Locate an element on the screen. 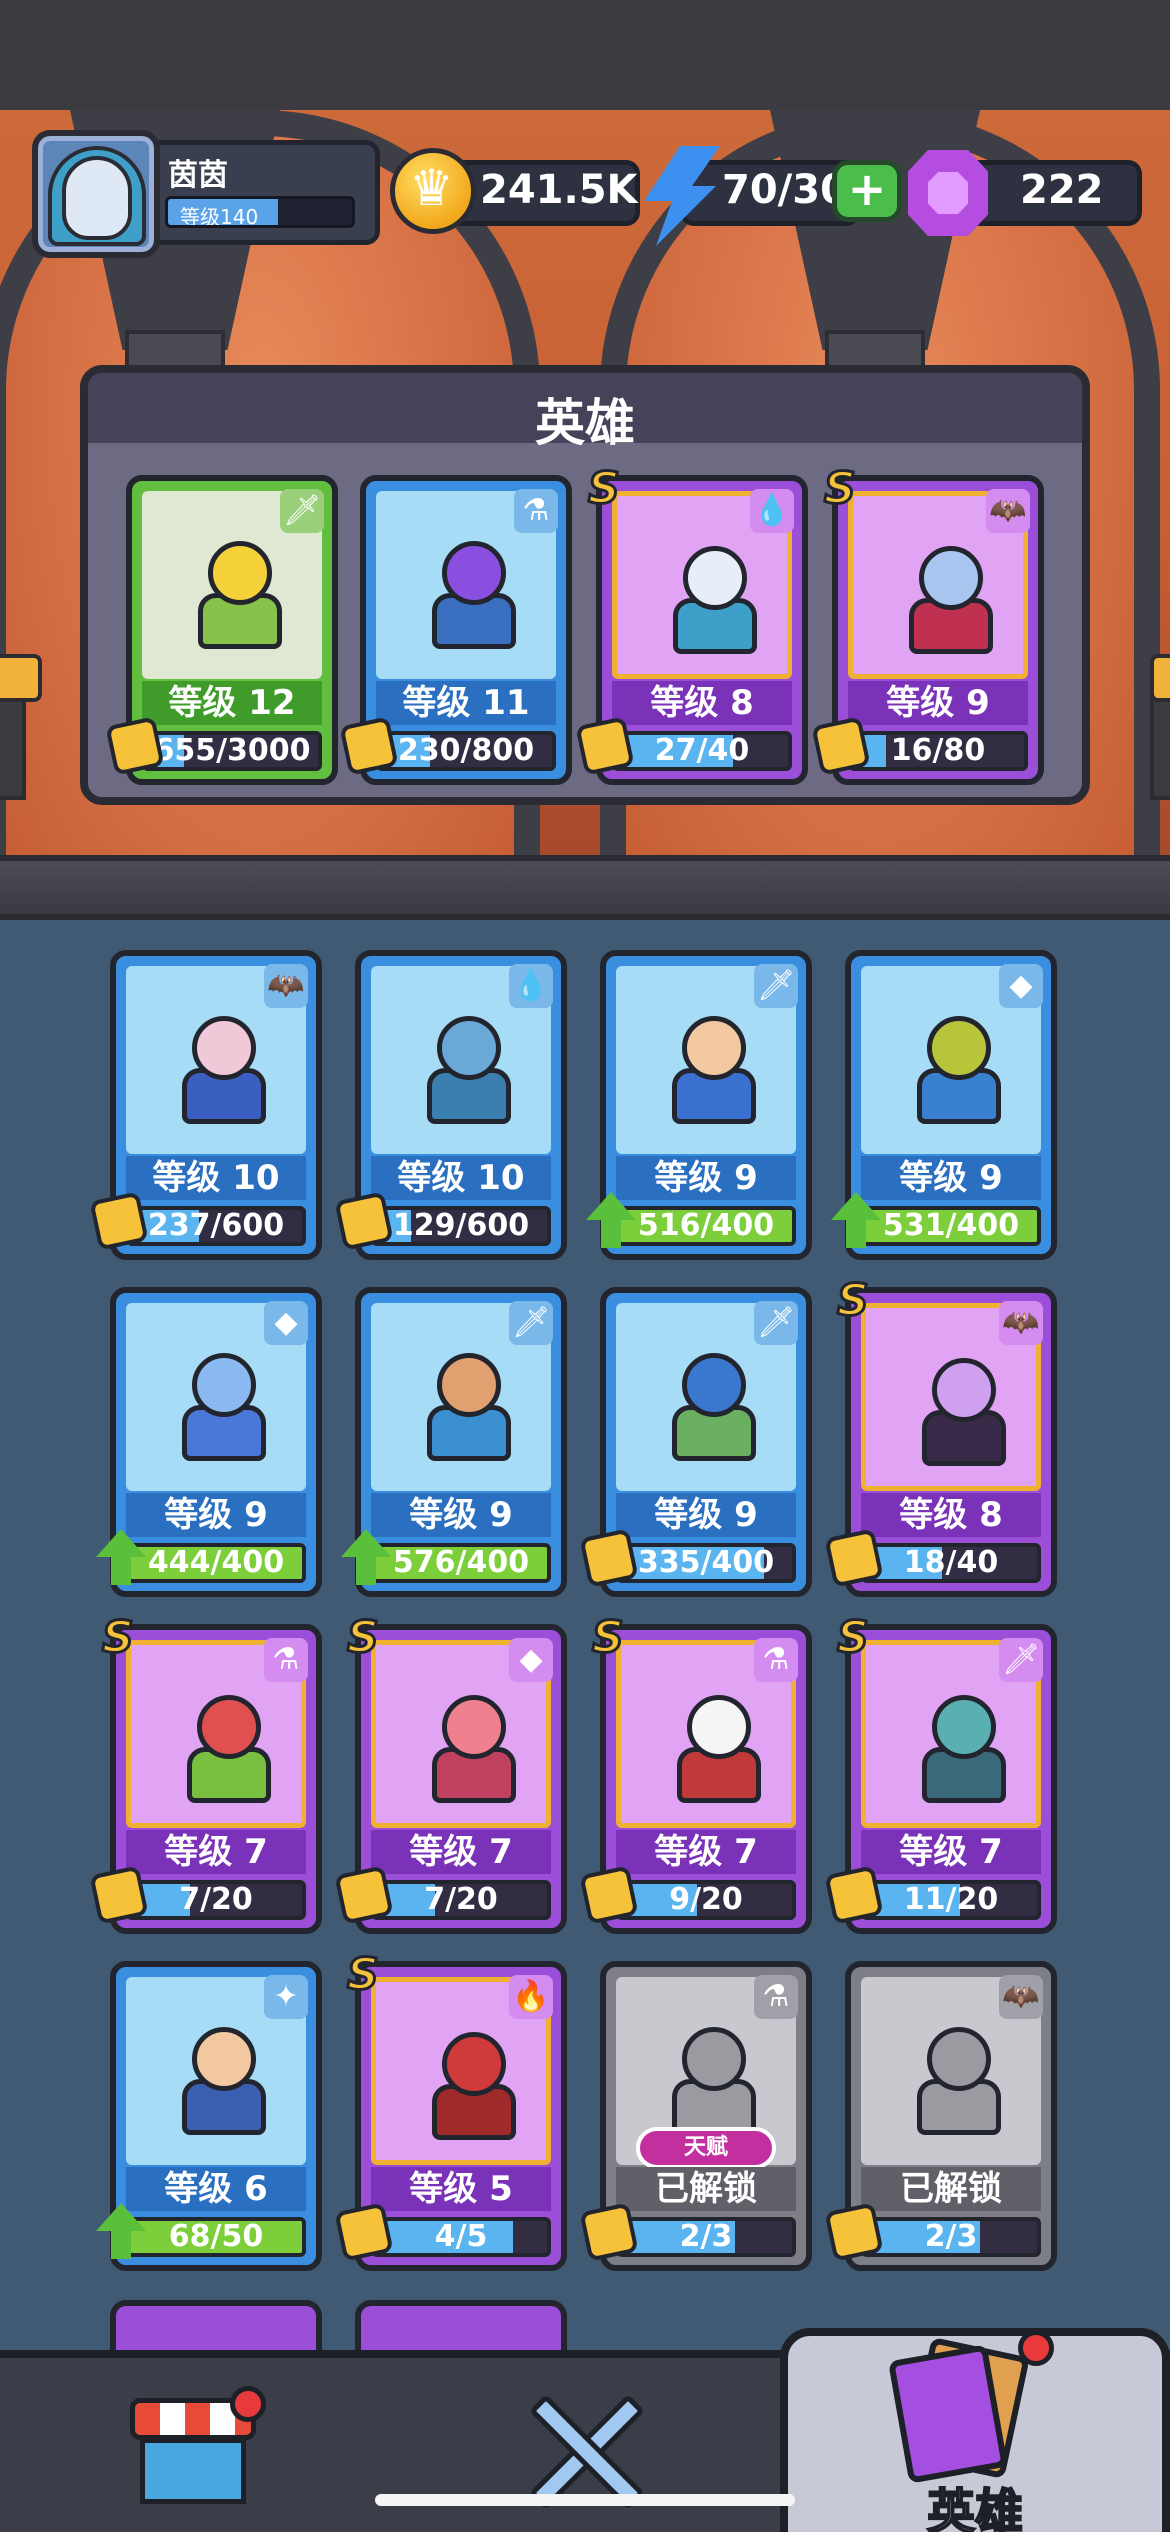  hero-shard-progress: 655/3000 is located at coordinates (232, 751).